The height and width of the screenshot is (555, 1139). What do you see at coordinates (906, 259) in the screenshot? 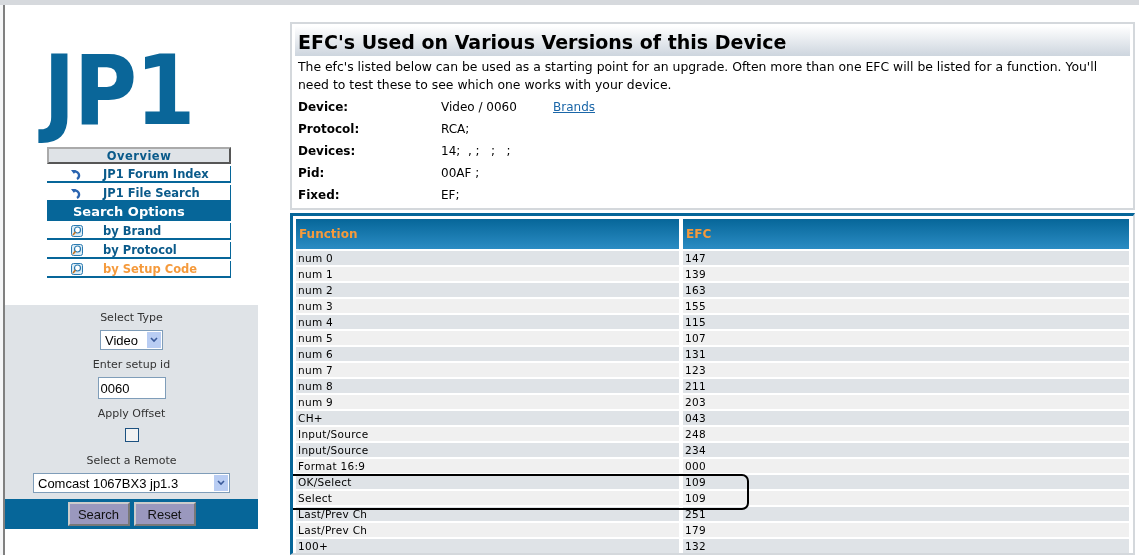
I see `table-cell: 147` at bounding box center [906, 259].